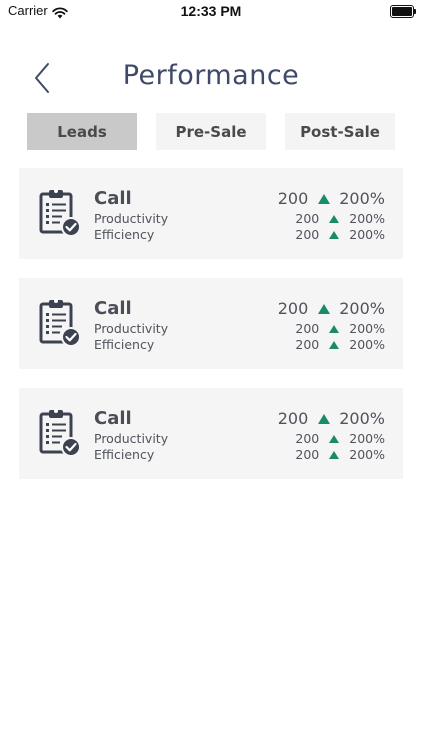 This screenshot has width=422, height=750. I want to click on battery-icon, so click(403, 11).